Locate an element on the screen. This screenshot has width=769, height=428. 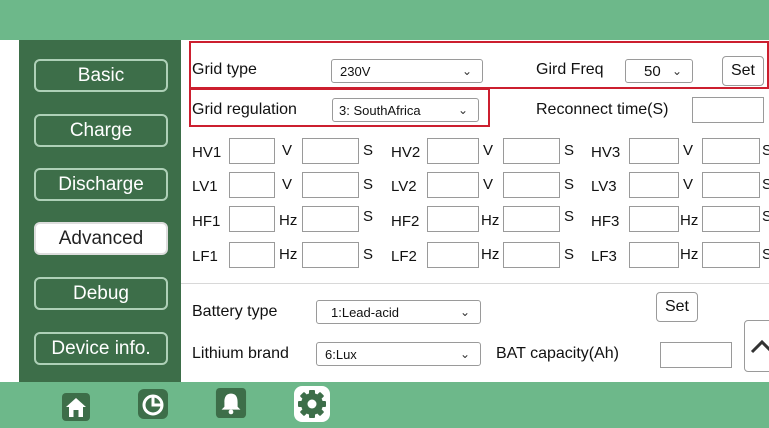
bat-capacity-input is located at coordinates (696, 355).